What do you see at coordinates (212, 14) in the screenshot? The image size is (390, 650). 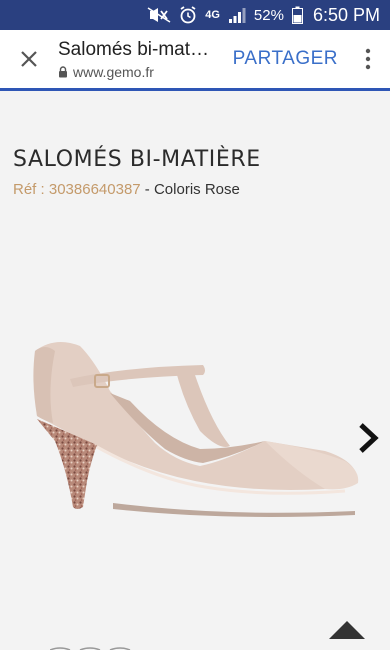 I see `network-type: 4G` at bounding box center [212, 14].